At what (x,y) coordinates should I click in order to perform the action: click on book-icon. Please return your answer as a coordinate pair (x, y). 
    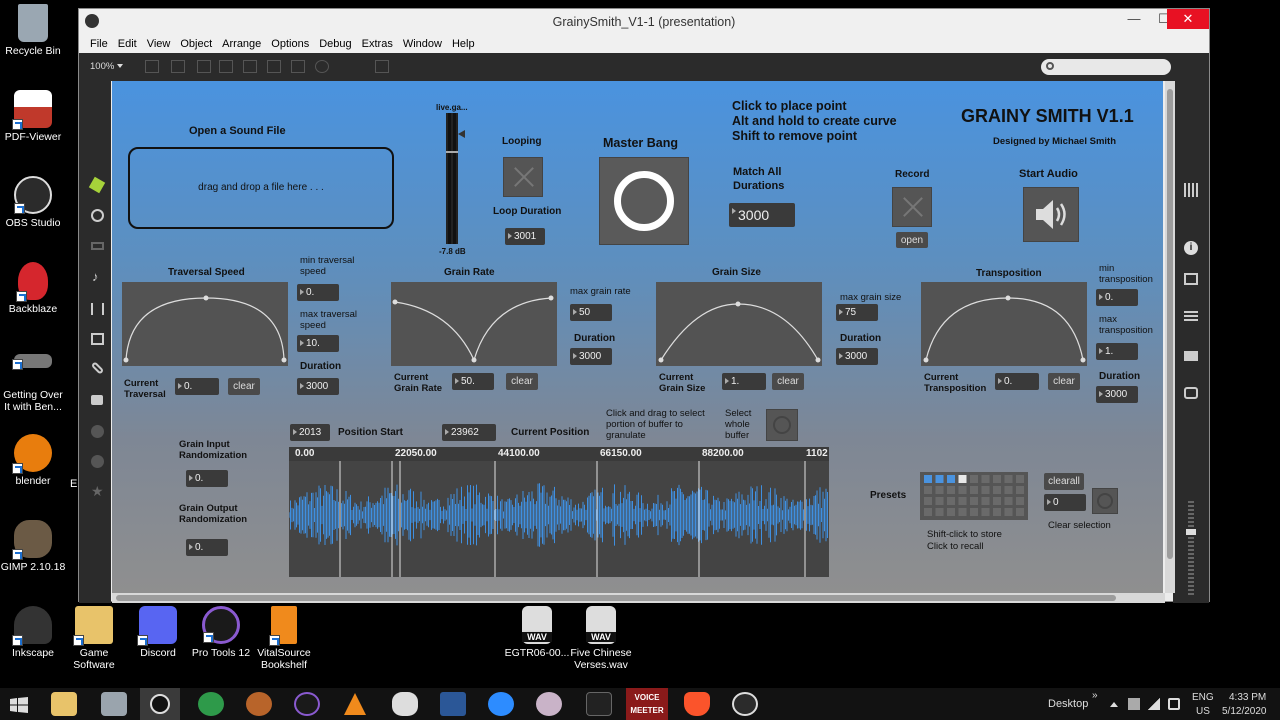
    Looking at the image, I should click on (1191, 356).